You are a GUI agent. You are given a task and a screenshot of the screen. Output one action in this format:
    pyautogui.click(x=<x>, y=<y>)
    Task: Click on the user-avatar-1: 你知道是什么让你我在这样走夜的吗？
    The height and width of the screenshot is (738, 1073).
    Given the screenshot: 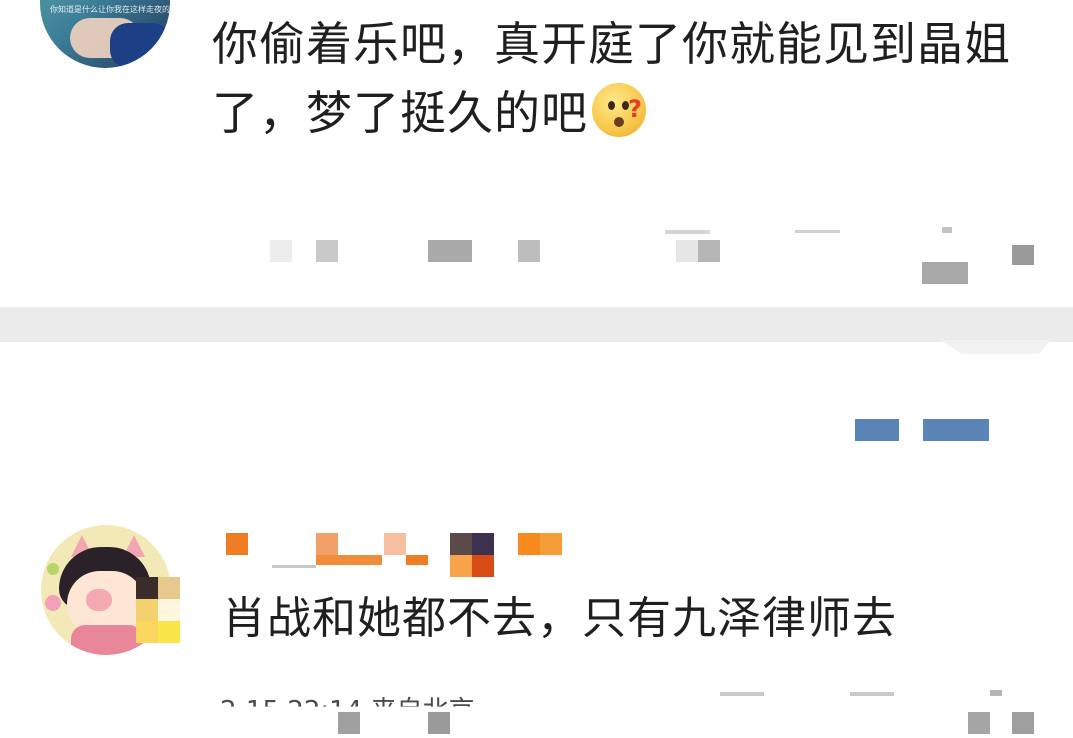 What is the action you would take?
    pyautogui.click(x=105, y=34)
    